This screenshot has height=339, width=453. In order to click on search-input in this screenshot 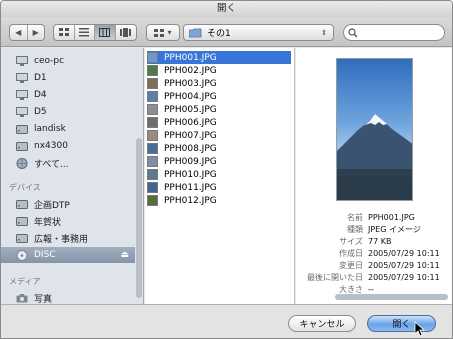, I will do `click(401, 32)`.